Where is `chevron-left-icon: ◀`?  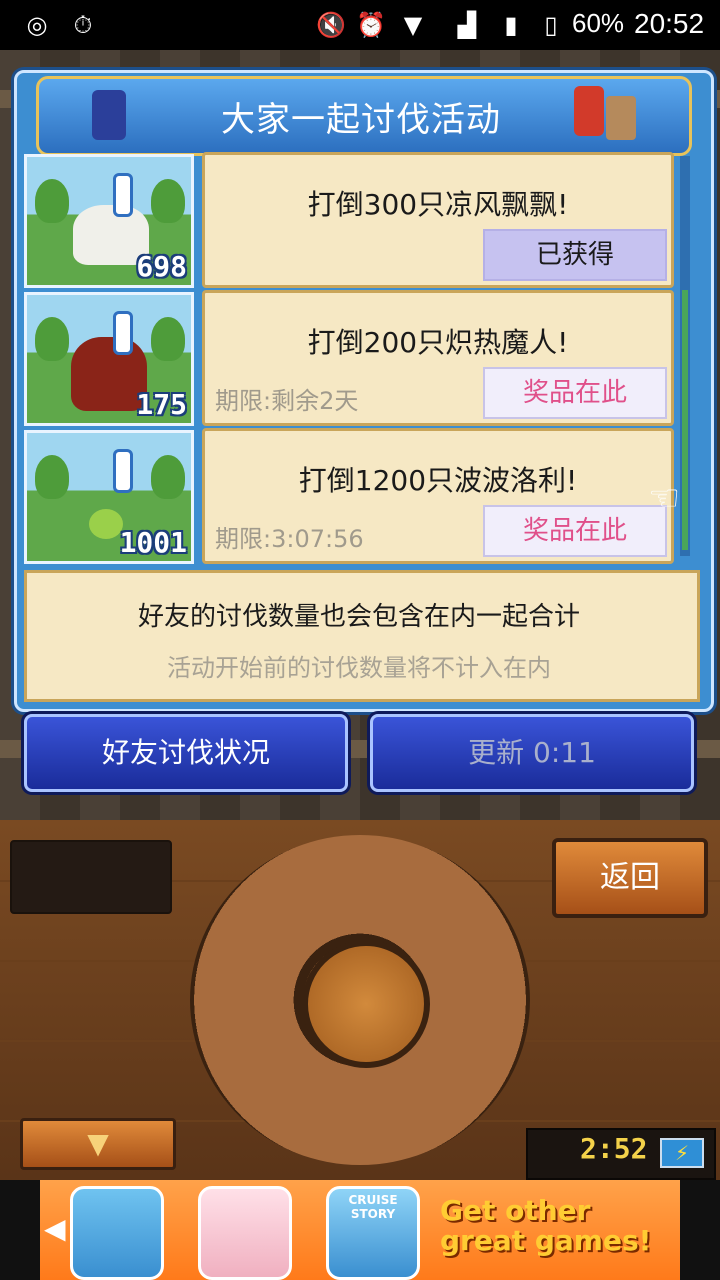 chevron-left-icon: ◀ is located at coordinates (55, 1228).